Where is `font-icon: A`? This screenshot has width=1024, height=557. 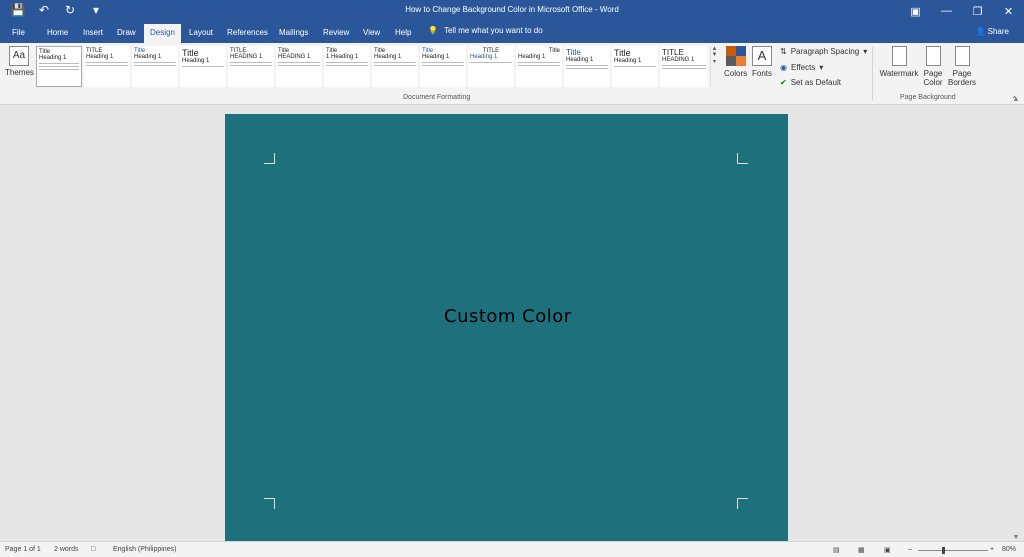
font-icon: A is located at coordinates (762, 56).